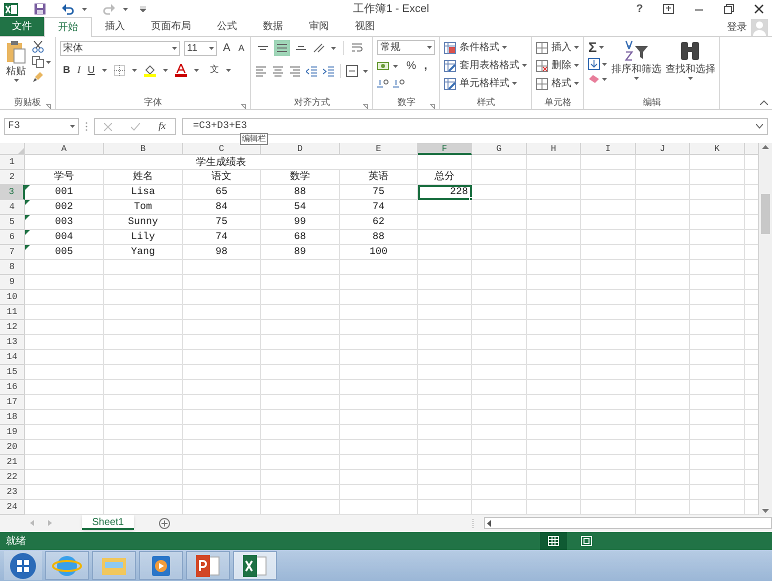 This screenshot has height=581, width=772. I want to click on styles-menu-button: 条件格式, so click(486, 47).